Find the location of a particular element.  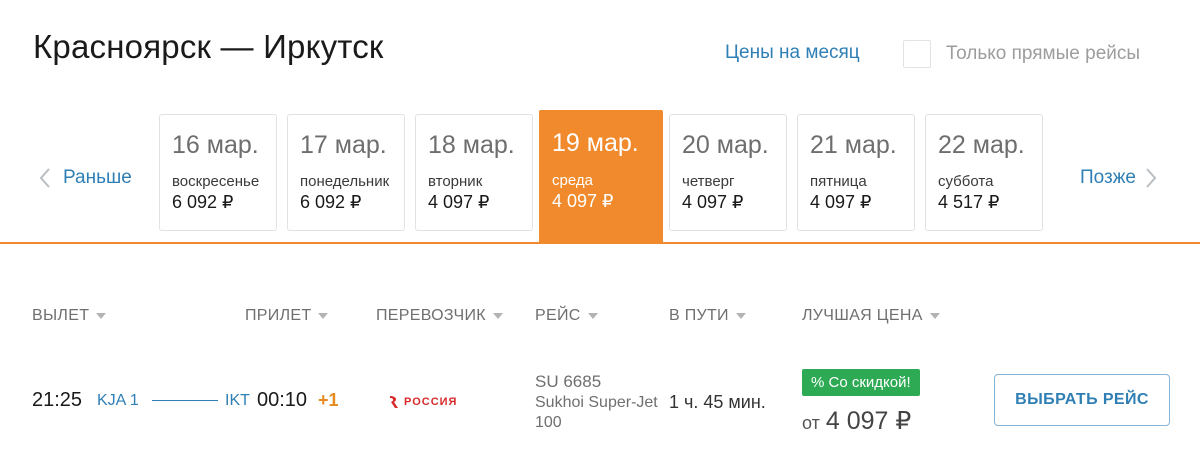

sort-departure: ВЫЛЕТ is located at coordinates (69, 316).